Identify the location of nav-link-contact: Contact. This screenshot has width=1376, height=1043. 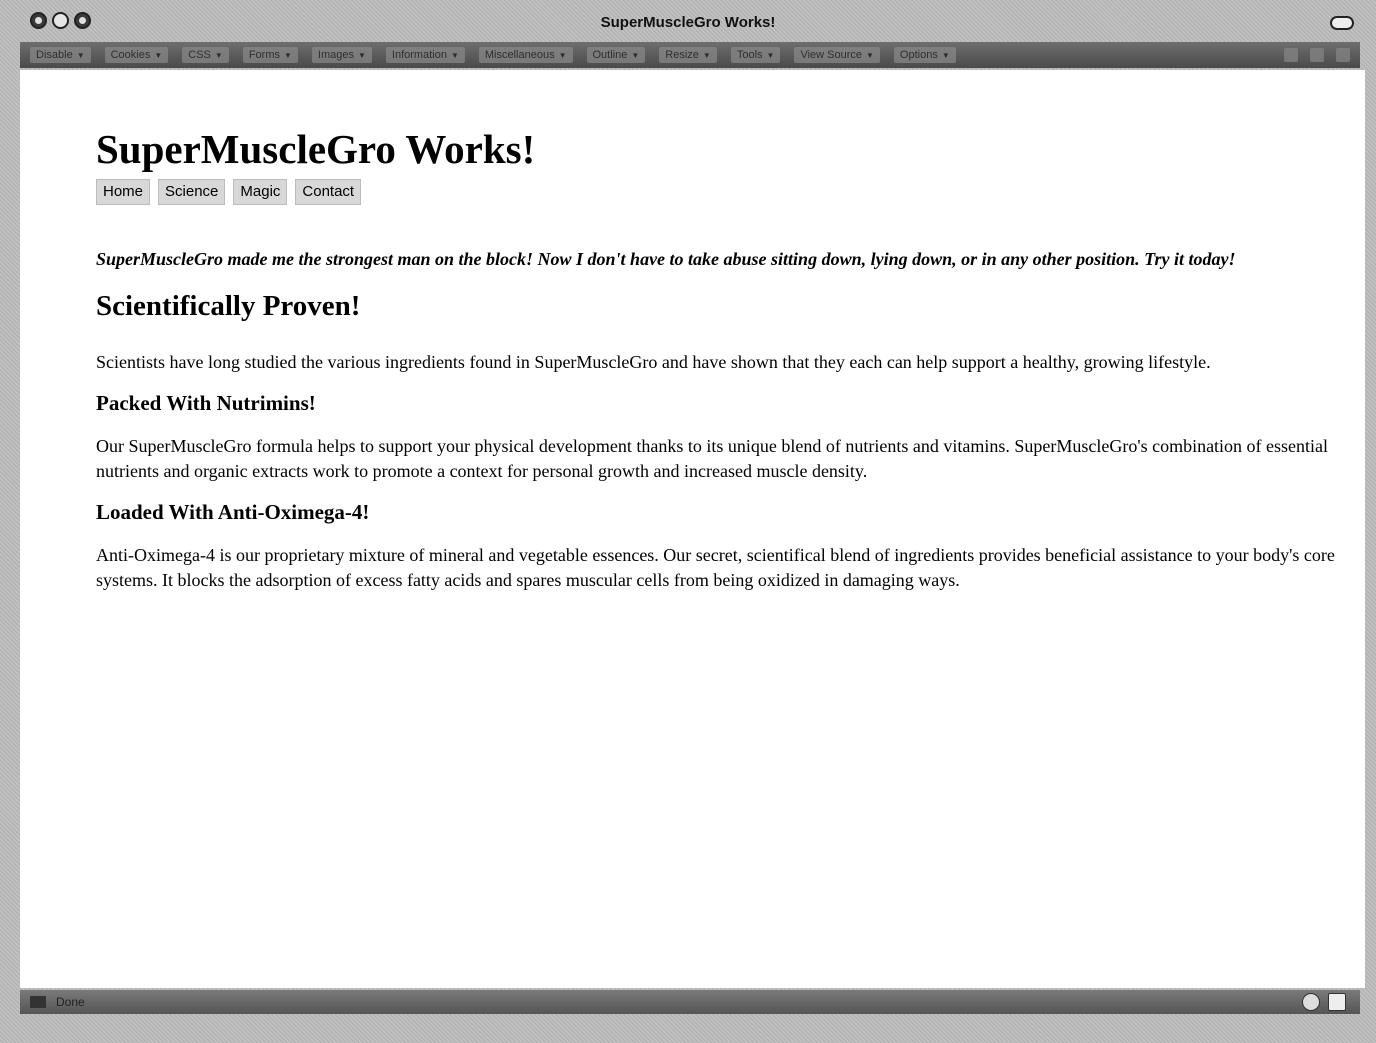
(328, 192).